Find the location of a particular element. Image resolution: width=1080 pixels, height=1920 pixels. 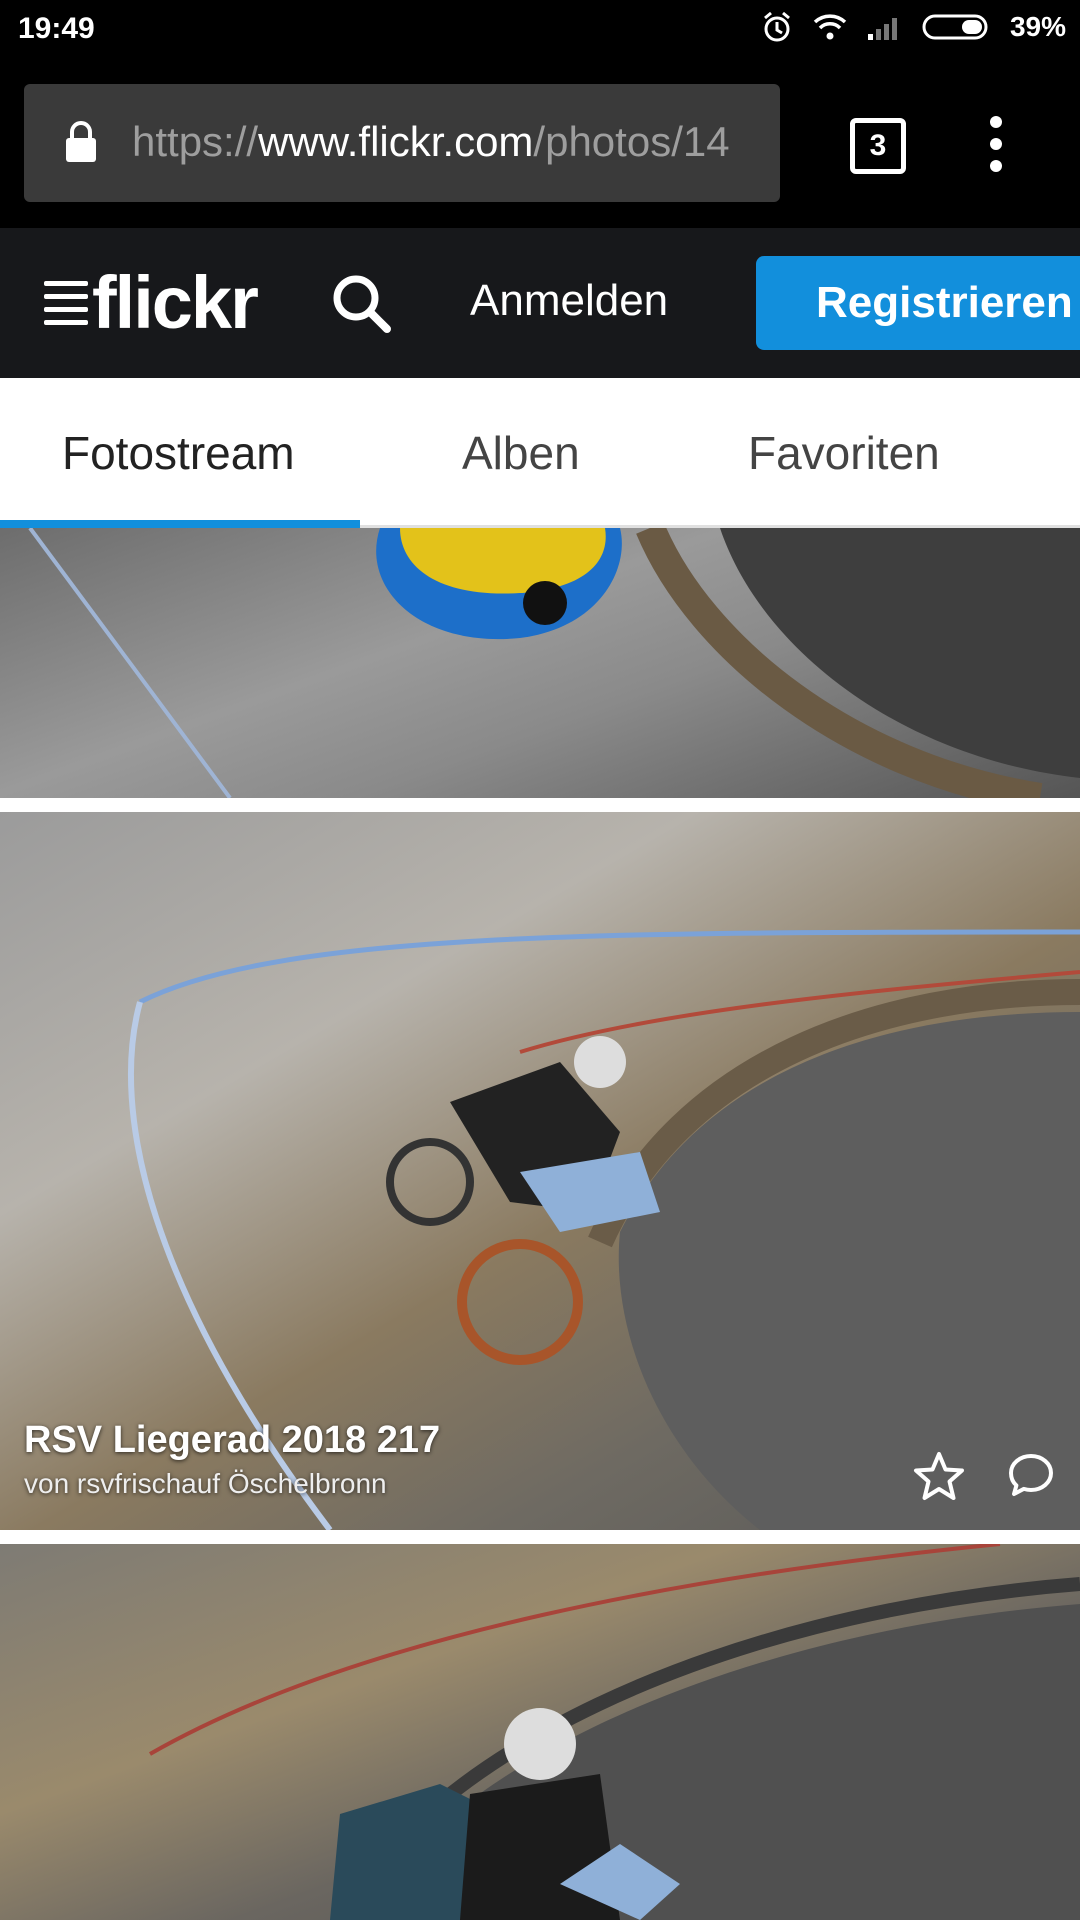

flickr-header: flickr Anmelden Registrieren is located at coordinates (540, 303).